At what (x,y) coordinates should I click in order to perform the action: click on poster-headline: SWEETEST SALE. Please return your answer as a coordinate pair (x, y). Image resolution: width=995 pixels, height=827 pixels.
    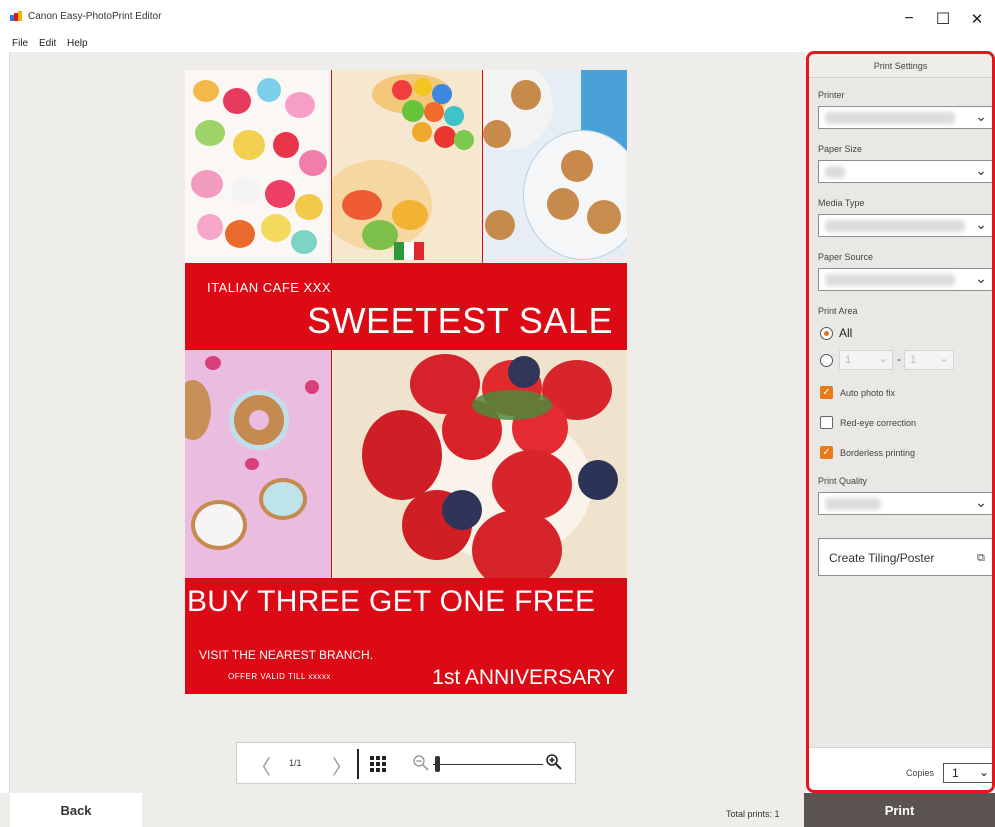
    Looking at the image, I should click on (460, 320).